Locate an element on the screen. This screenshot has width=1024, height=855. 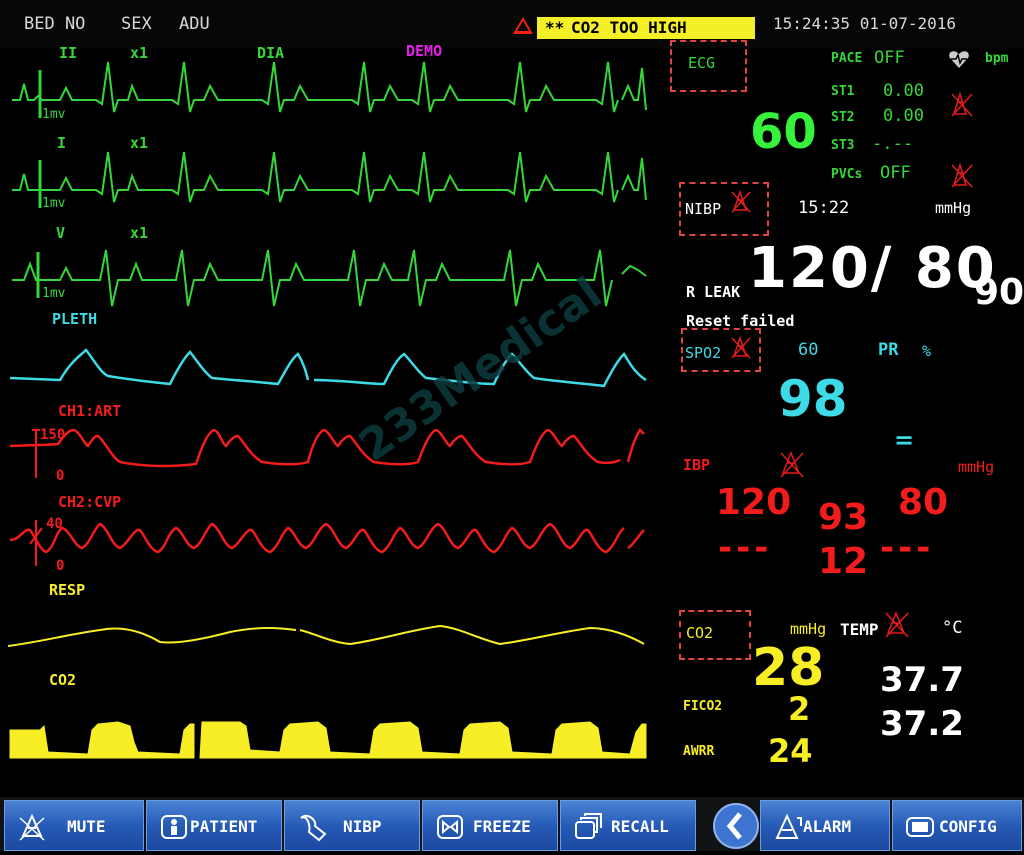
pvcs-value: OFF is located at coordinates (895, 173).